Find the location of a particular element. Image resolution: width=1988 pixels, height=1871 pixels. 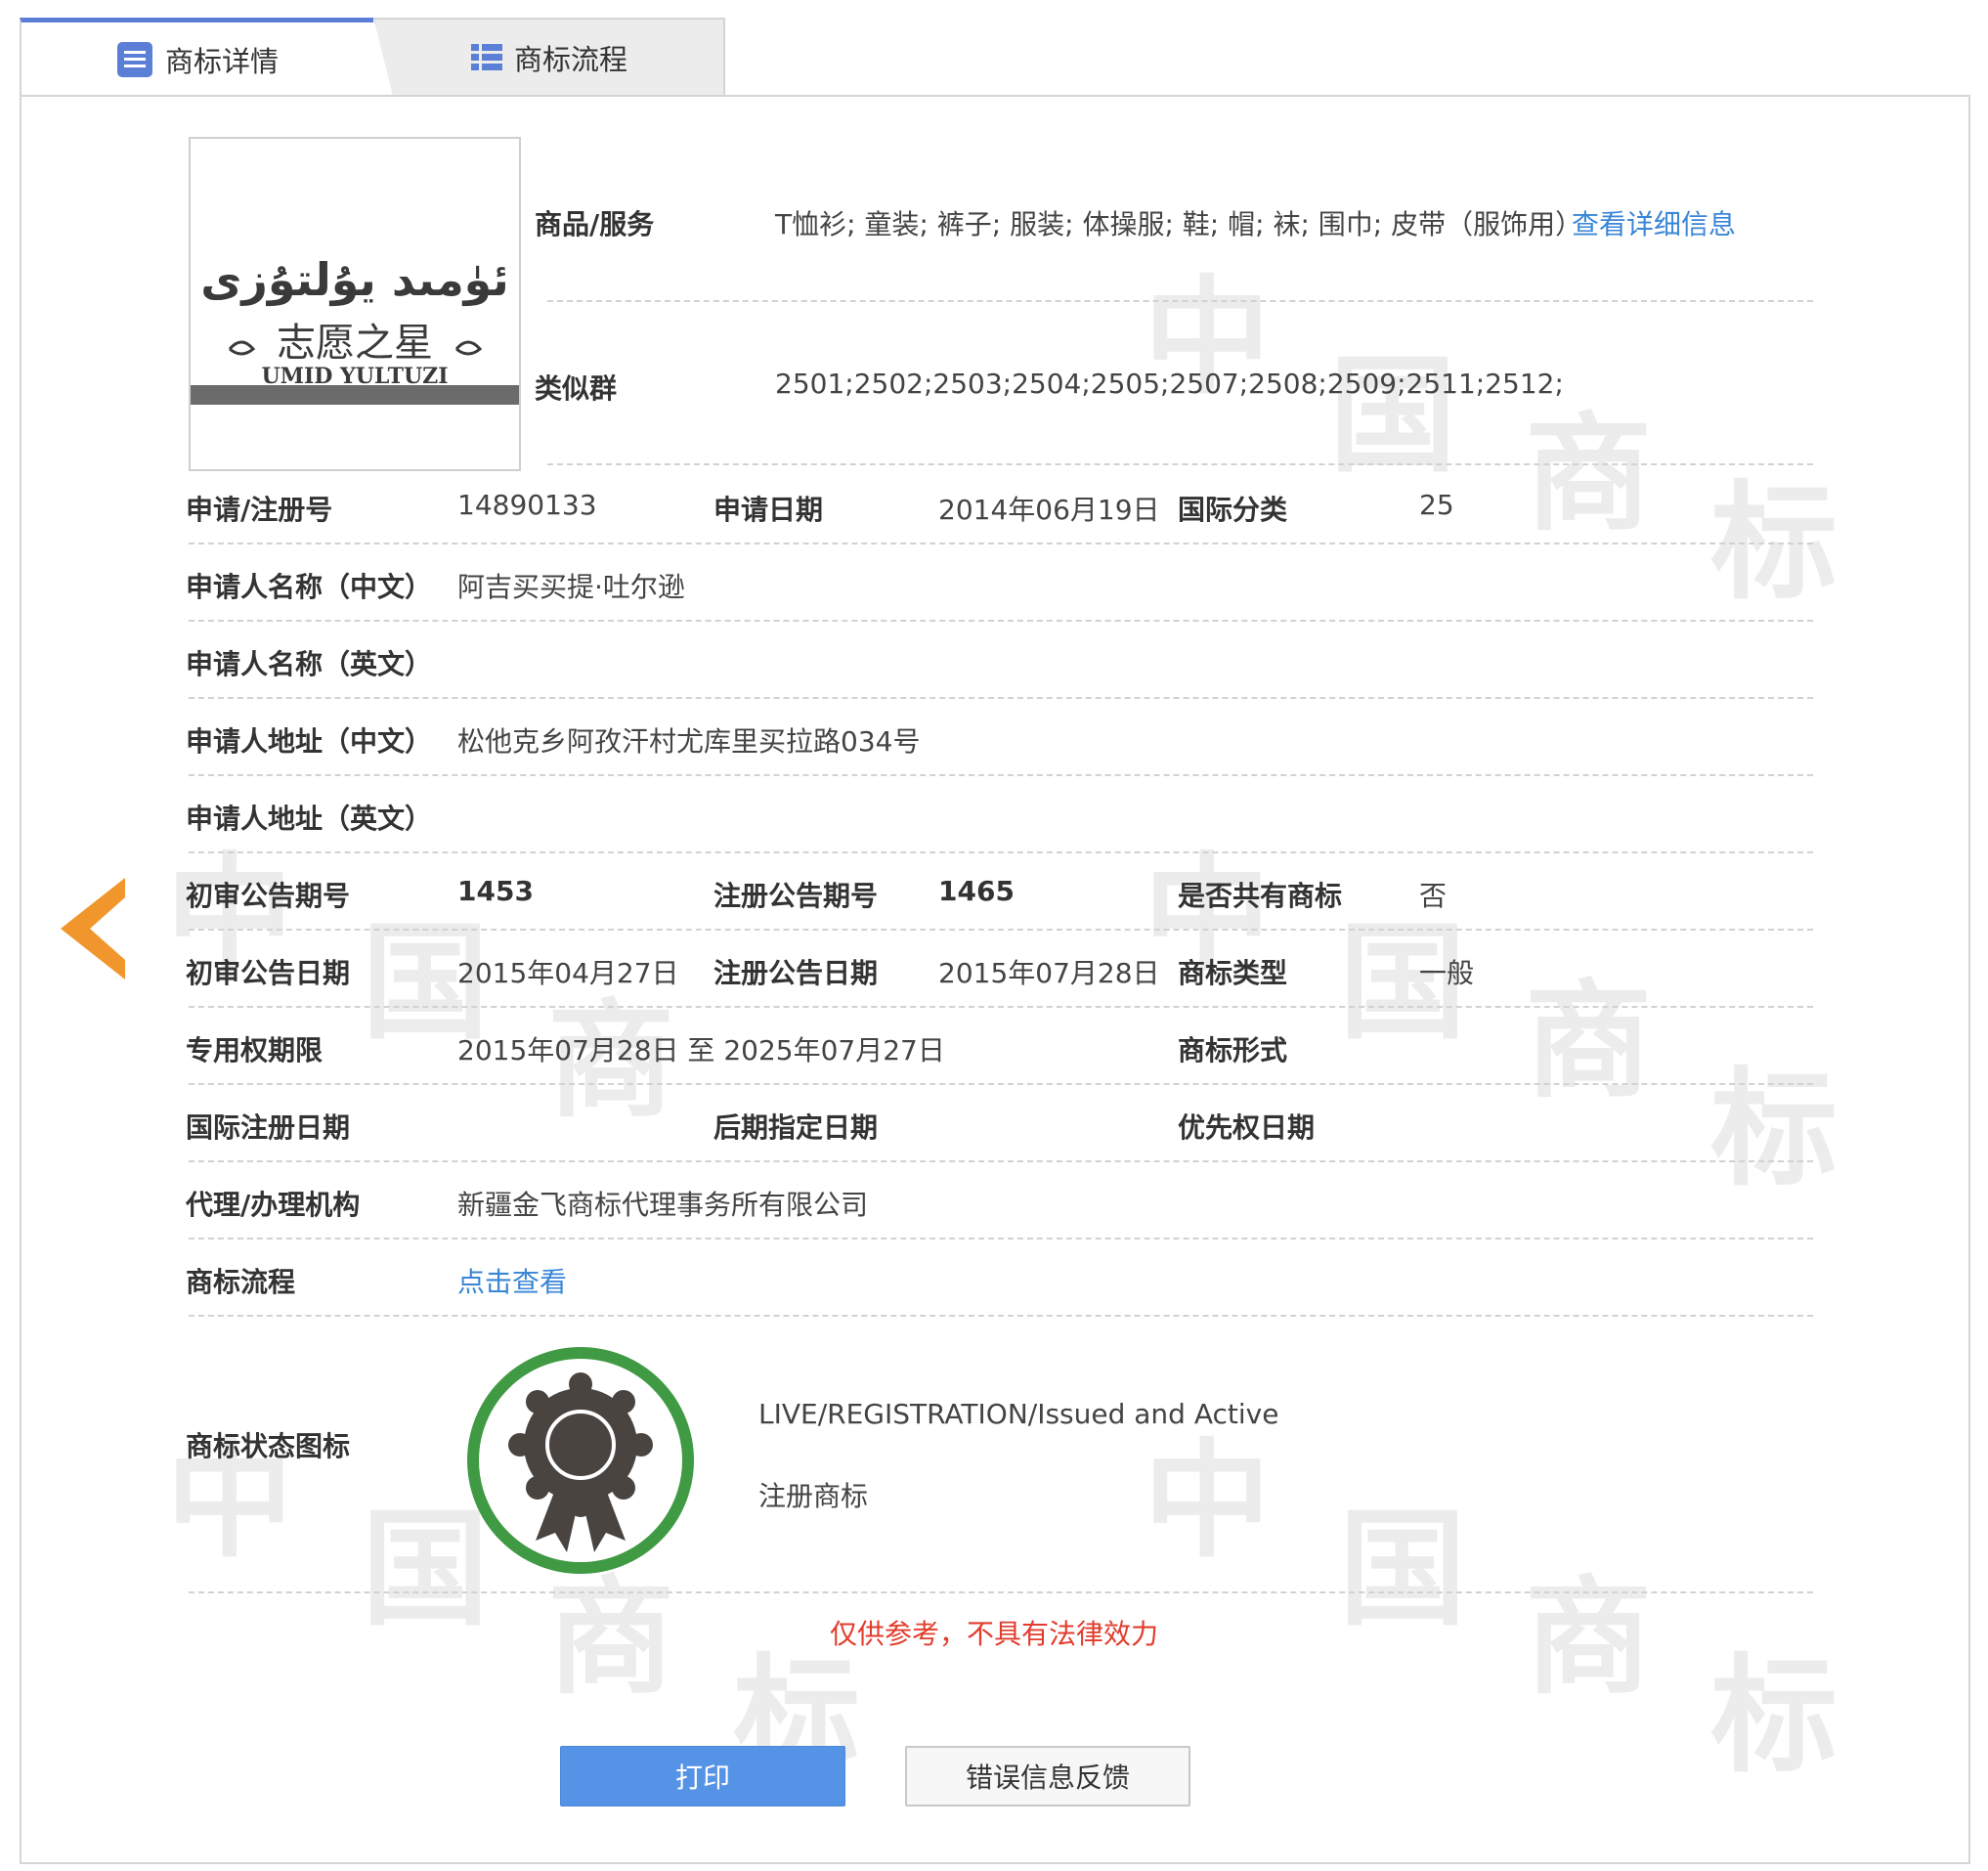

tab-bar: 商标详情 商标流程 is located at coordinates (373, 57).